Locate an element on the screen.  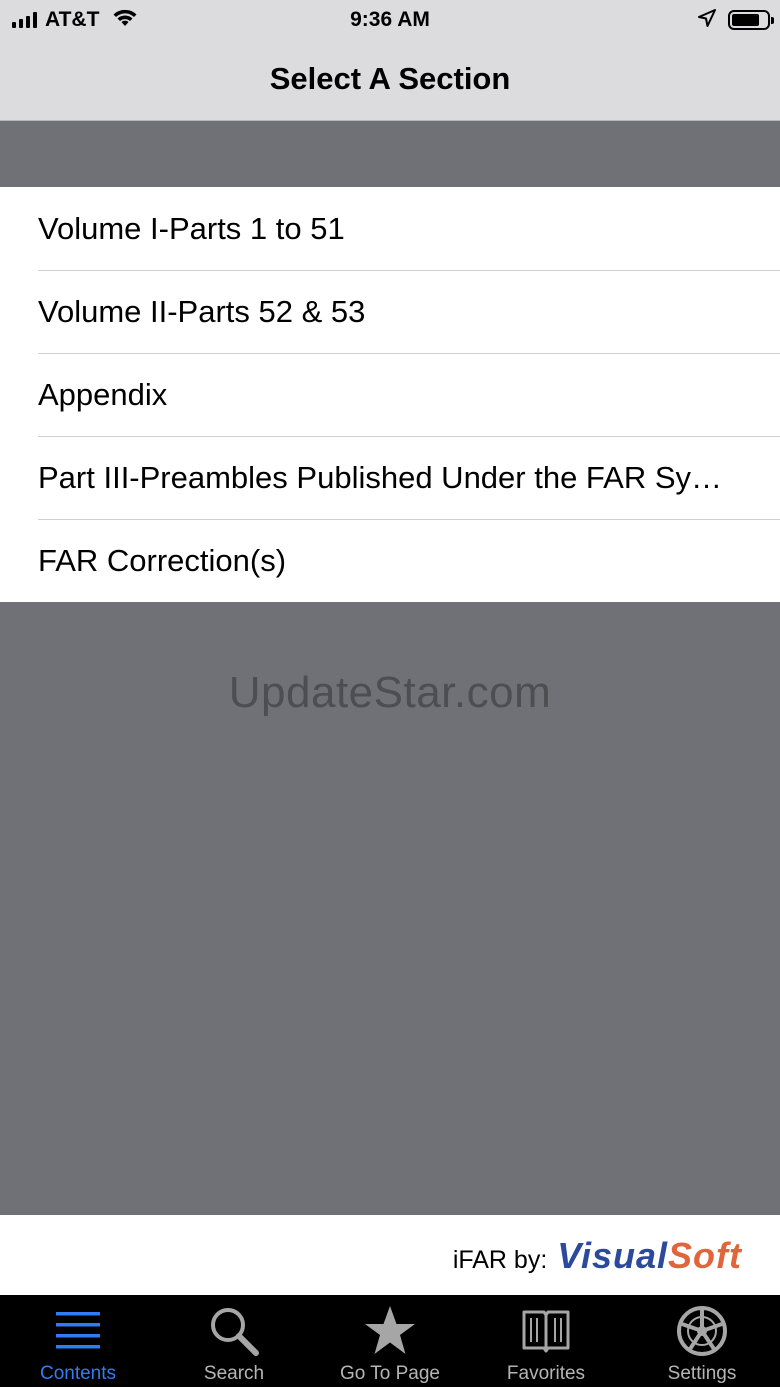
section-label: Volume II-Parts 52 & 53 is located at coordinates (202, 311).